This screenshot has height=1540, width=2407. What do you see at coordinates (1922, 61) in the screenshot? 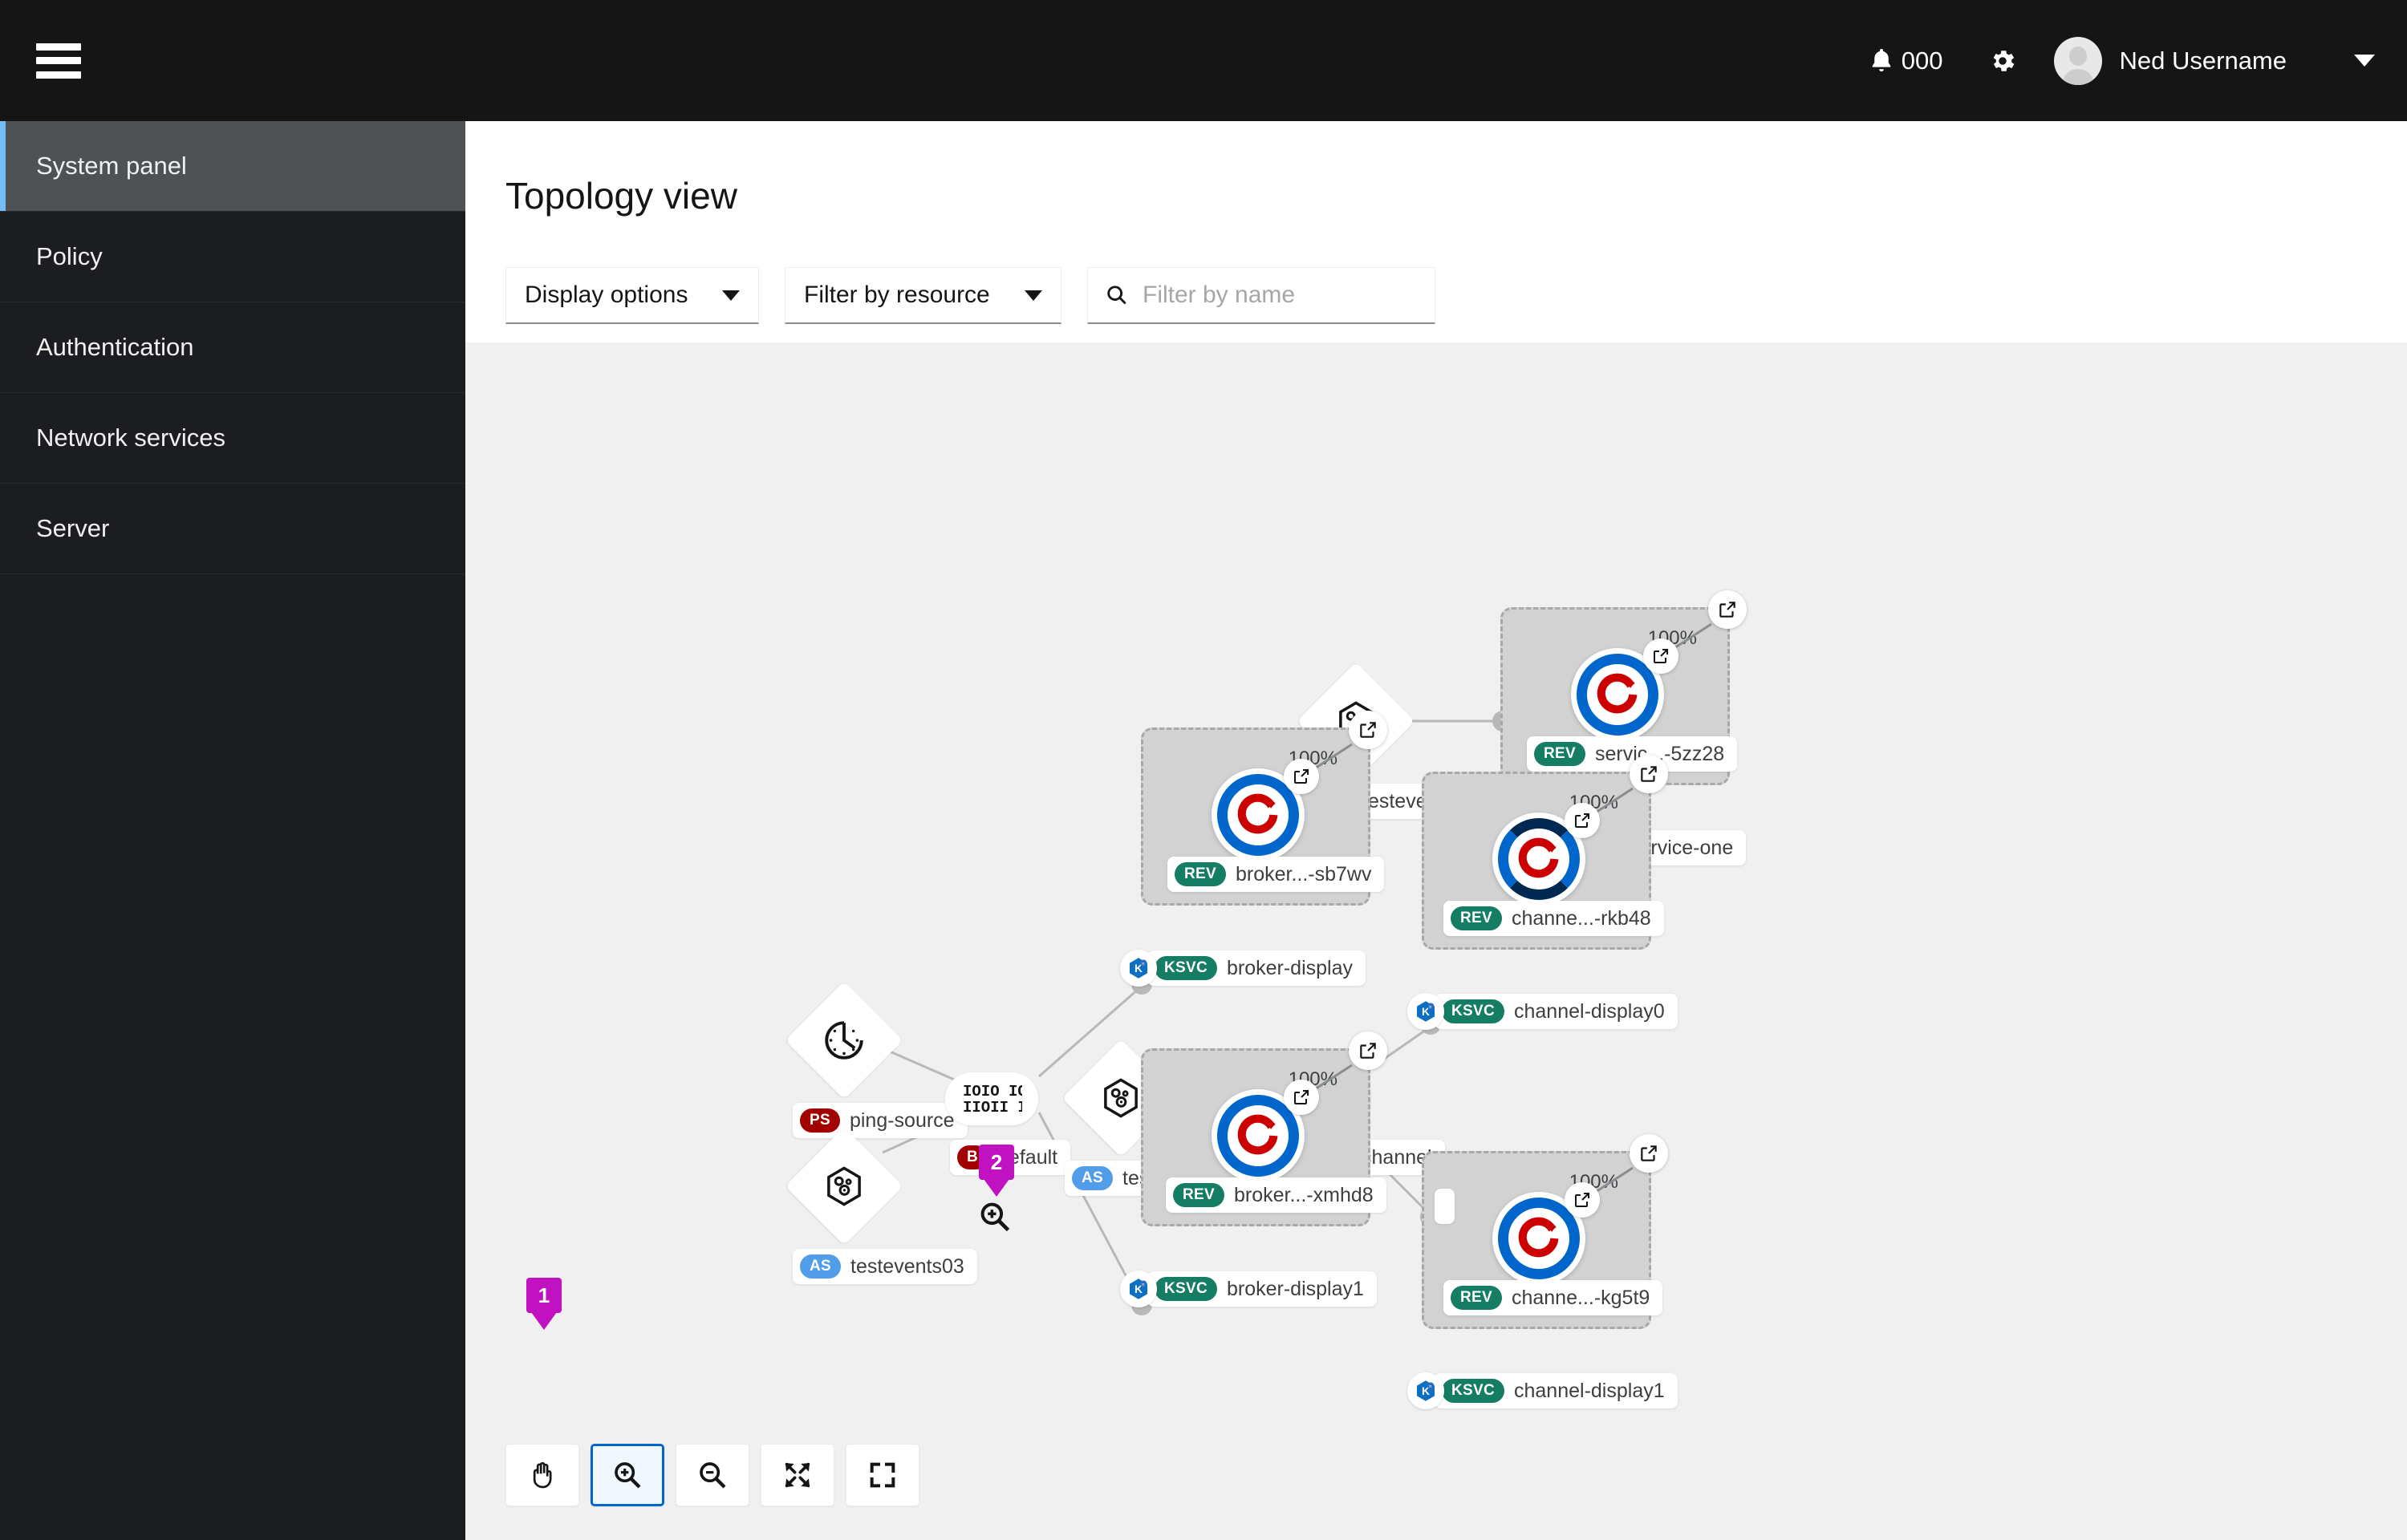
I see `notifications-count: 000` at bounding box center [1922, 61].